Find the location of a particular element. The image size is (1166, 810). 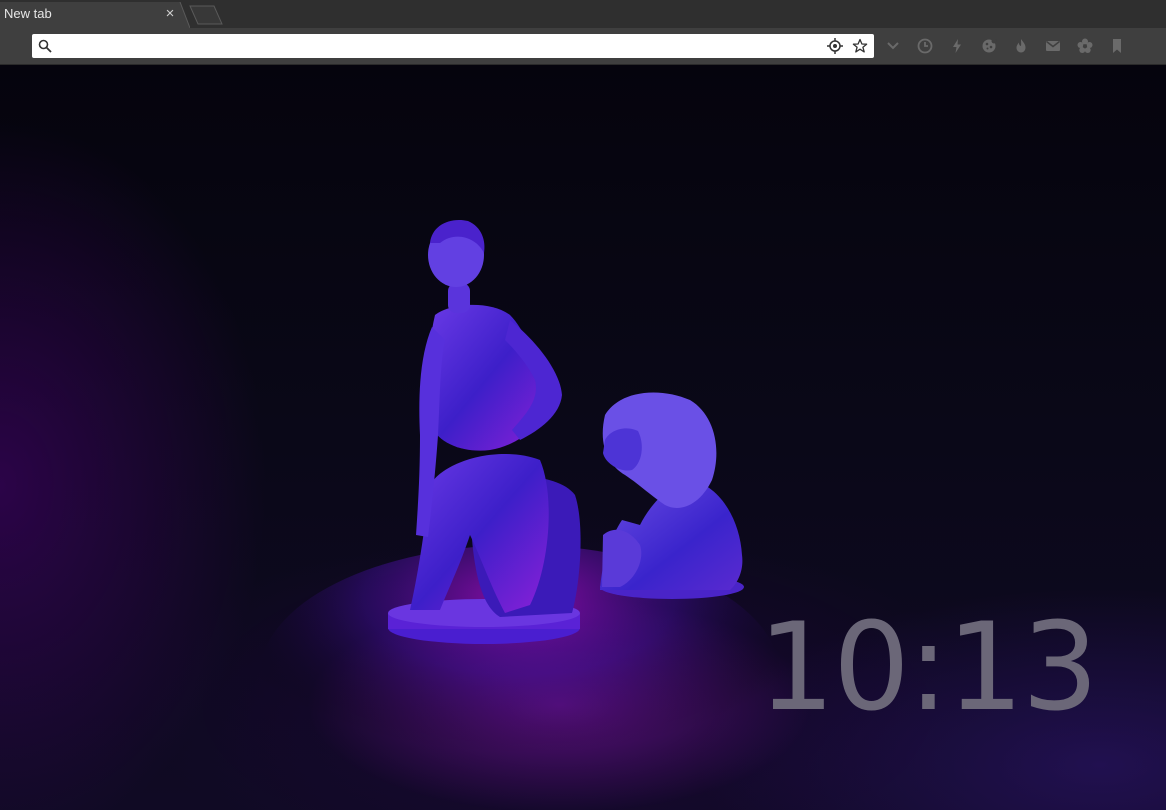

seated-statue is located at coordinates (484, 431).